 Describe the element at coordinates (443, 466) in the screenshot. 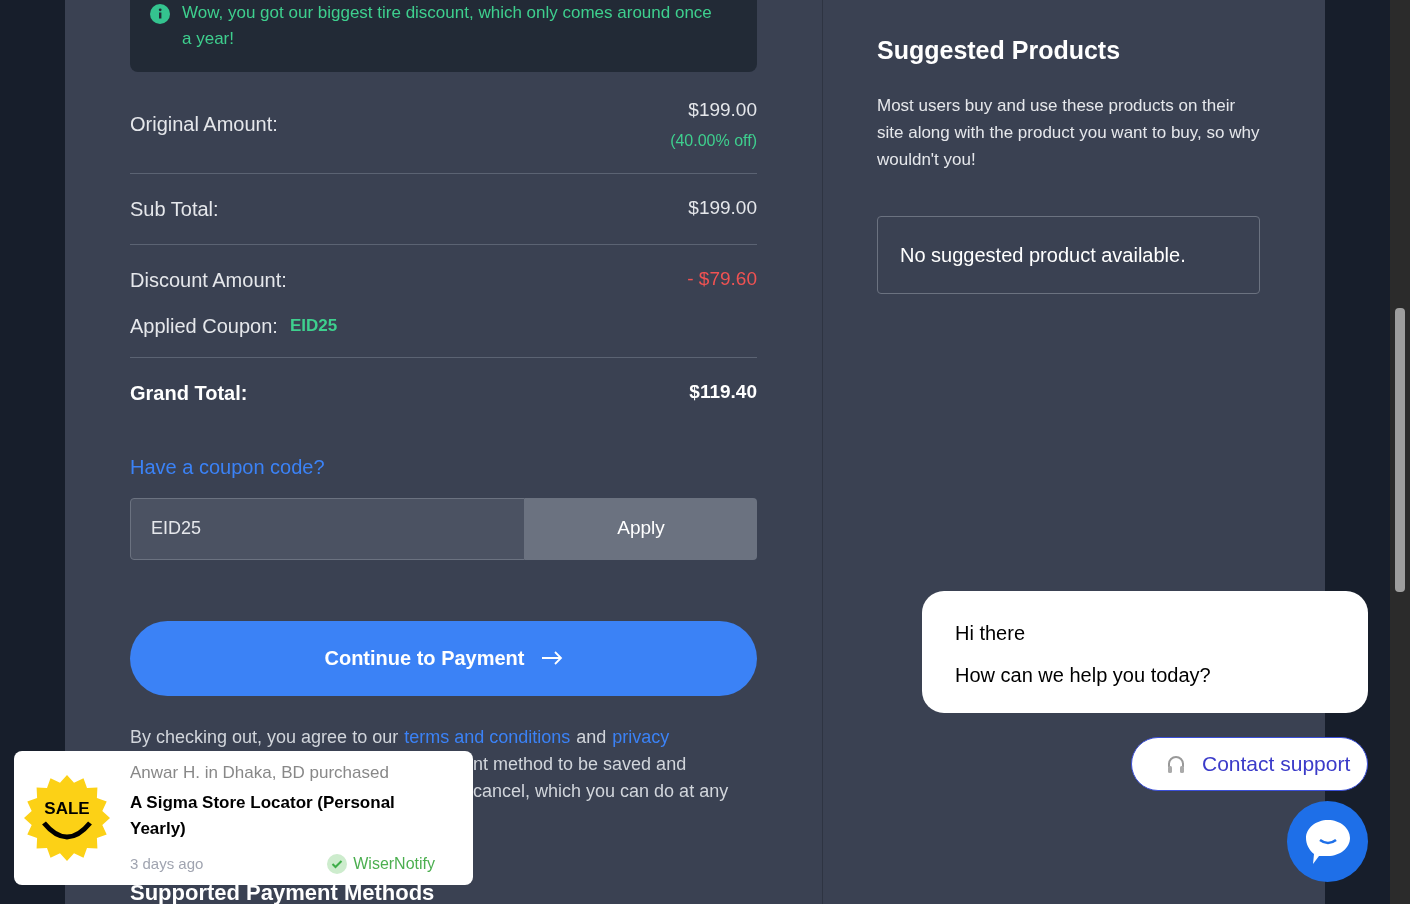

I see `coupon-link: Have a coupon code?` at that location.